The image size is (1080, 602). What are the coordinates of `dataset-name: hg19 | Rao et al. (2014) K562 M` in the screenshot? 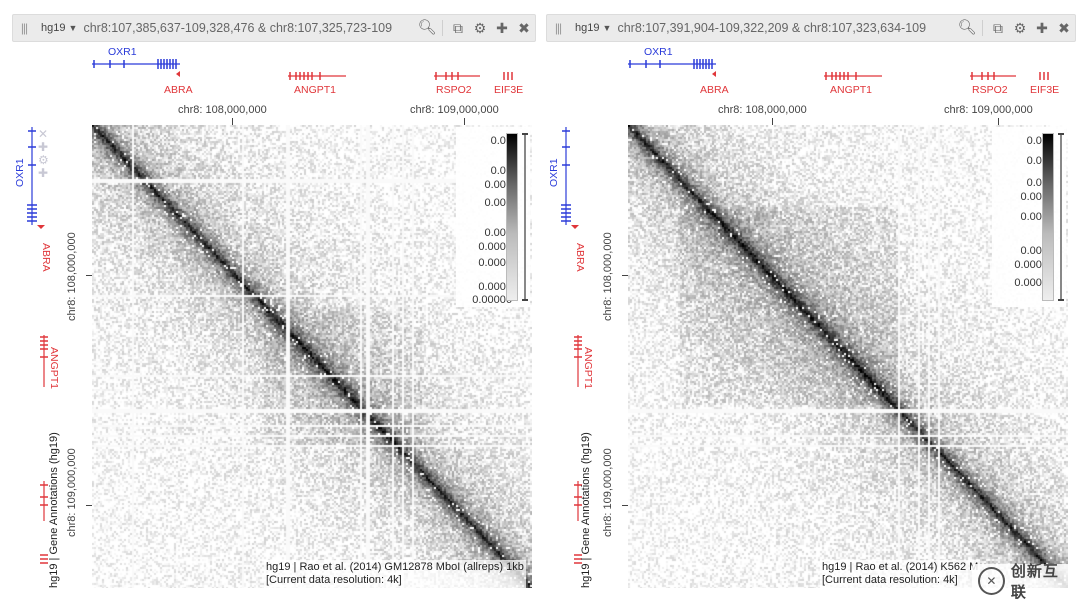 It's located at (900, 567).